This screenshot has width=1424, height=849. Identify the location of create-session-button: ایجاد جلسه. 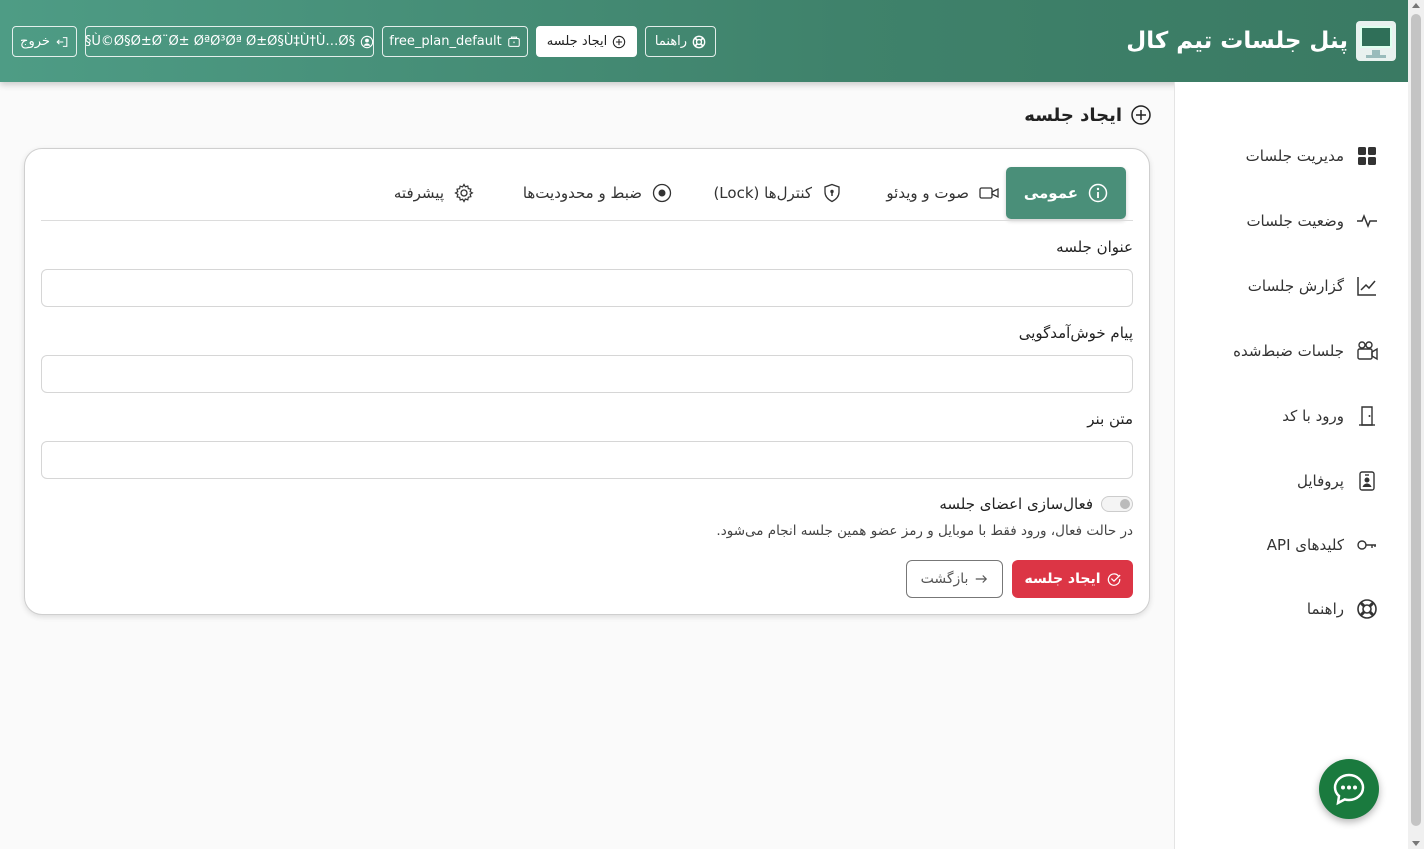
(1072, 579).